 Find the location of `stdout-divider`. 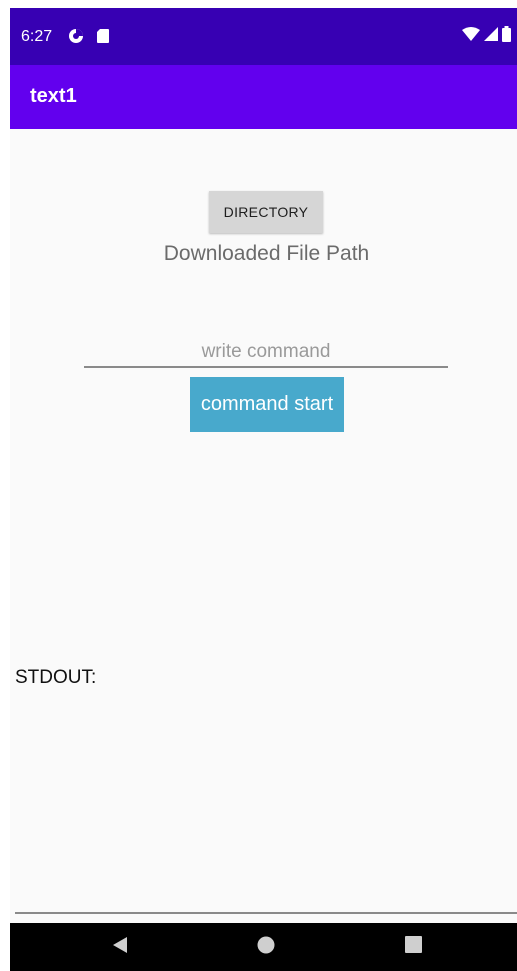

stdout-divider is located at coordinates (266, 913).